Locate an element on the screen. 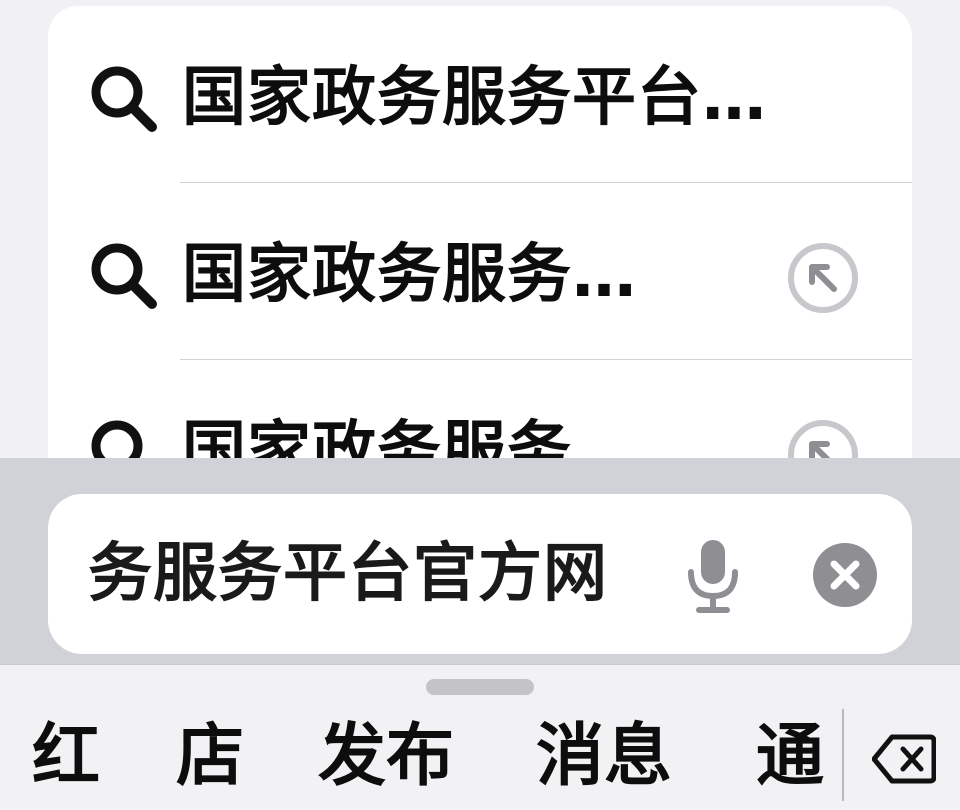  clear-icon is located at coordinates (845, 575).